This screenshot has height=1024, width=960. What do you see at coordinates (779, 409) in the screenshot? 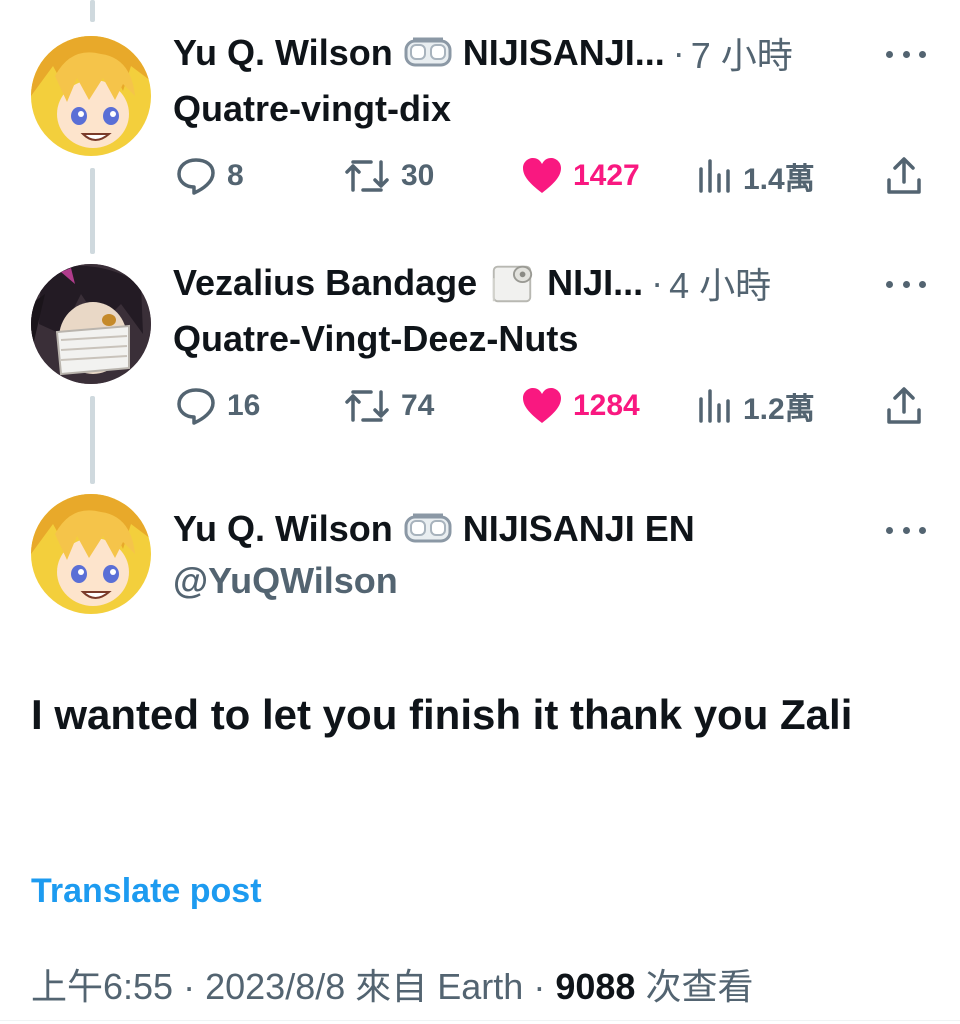
I see `views-count: 1.2萬` at bounding box center [779, 409].